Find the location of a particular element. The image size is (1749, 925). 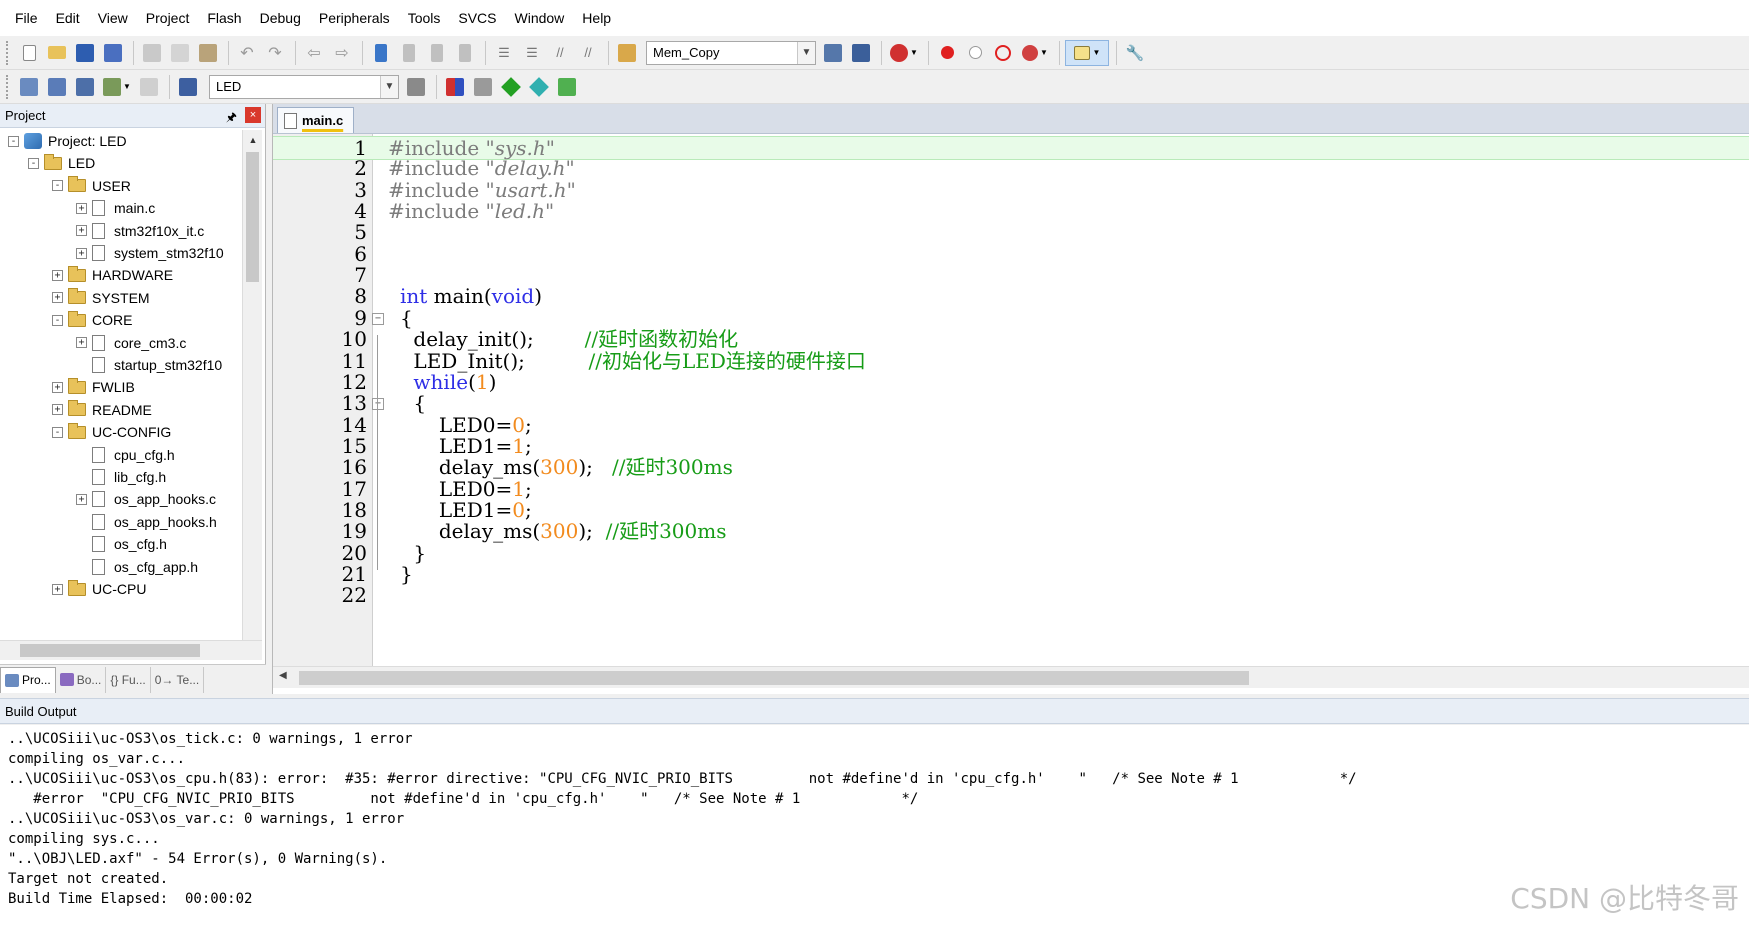

nav-forward-button: ⇨ is located at coordinates (342, 53).